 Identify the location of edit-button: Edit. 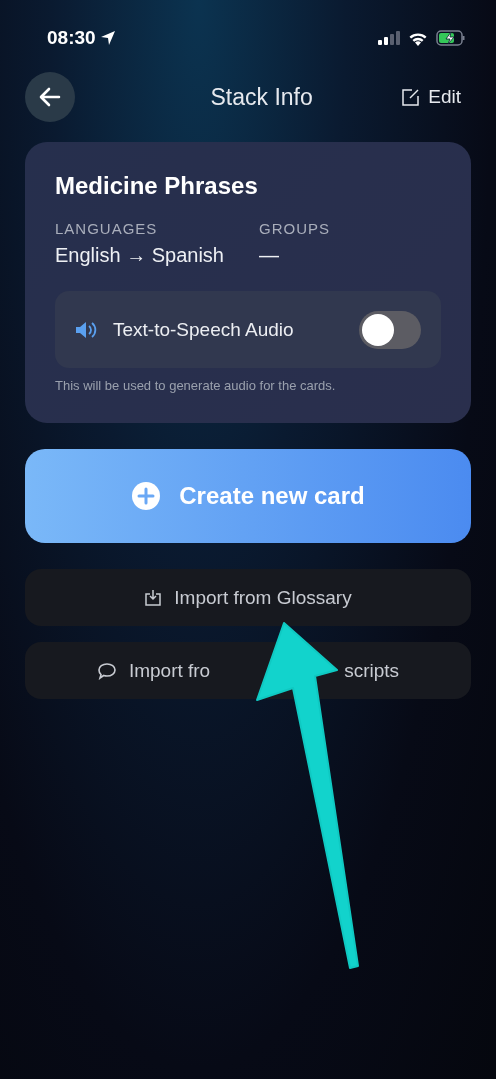
(436, 97).